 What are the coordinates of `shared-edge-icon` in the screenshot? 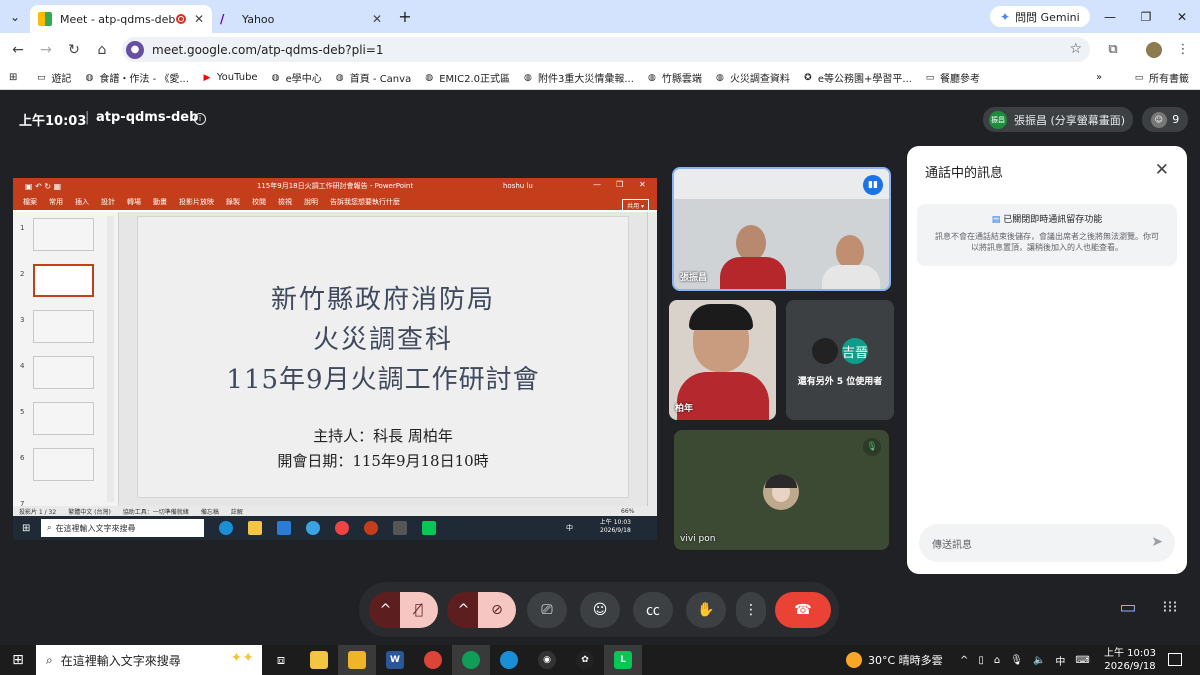 It's located at (226, 528).